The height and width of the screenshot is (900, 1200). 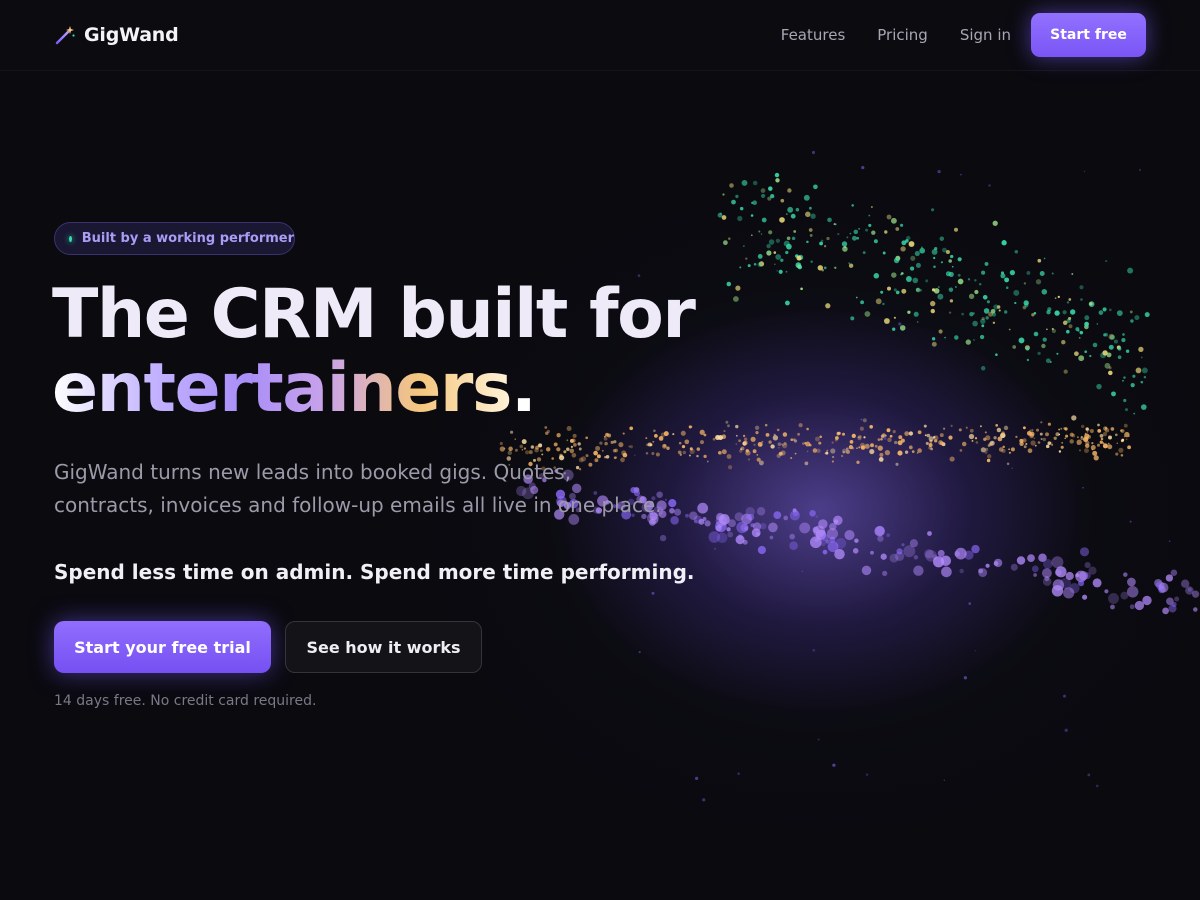 What do you see at coordinates (813, 35) in the screenshot?
I see `nav-link-features: Features` at bounding box center [813, 35].